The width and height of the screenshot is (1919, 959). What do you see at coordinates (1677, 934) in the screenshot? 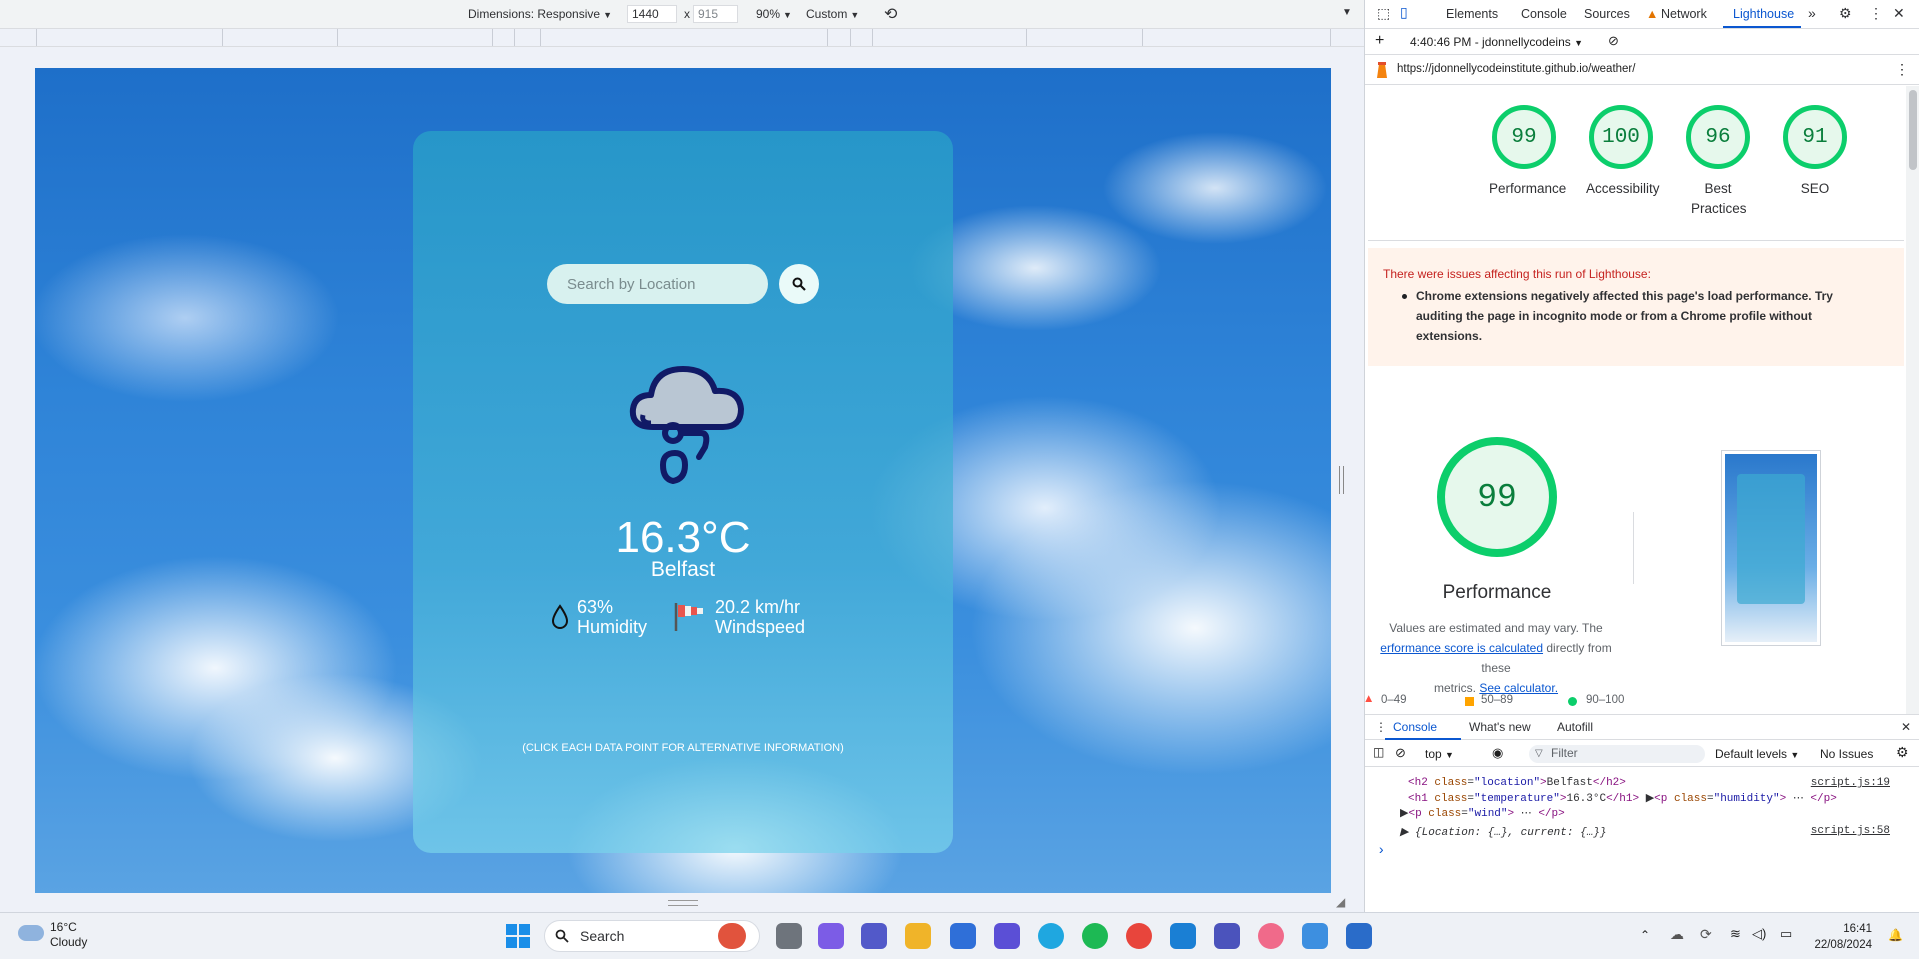
I see `onedrive-icon: ☁` at bounding box center [1677, 934].